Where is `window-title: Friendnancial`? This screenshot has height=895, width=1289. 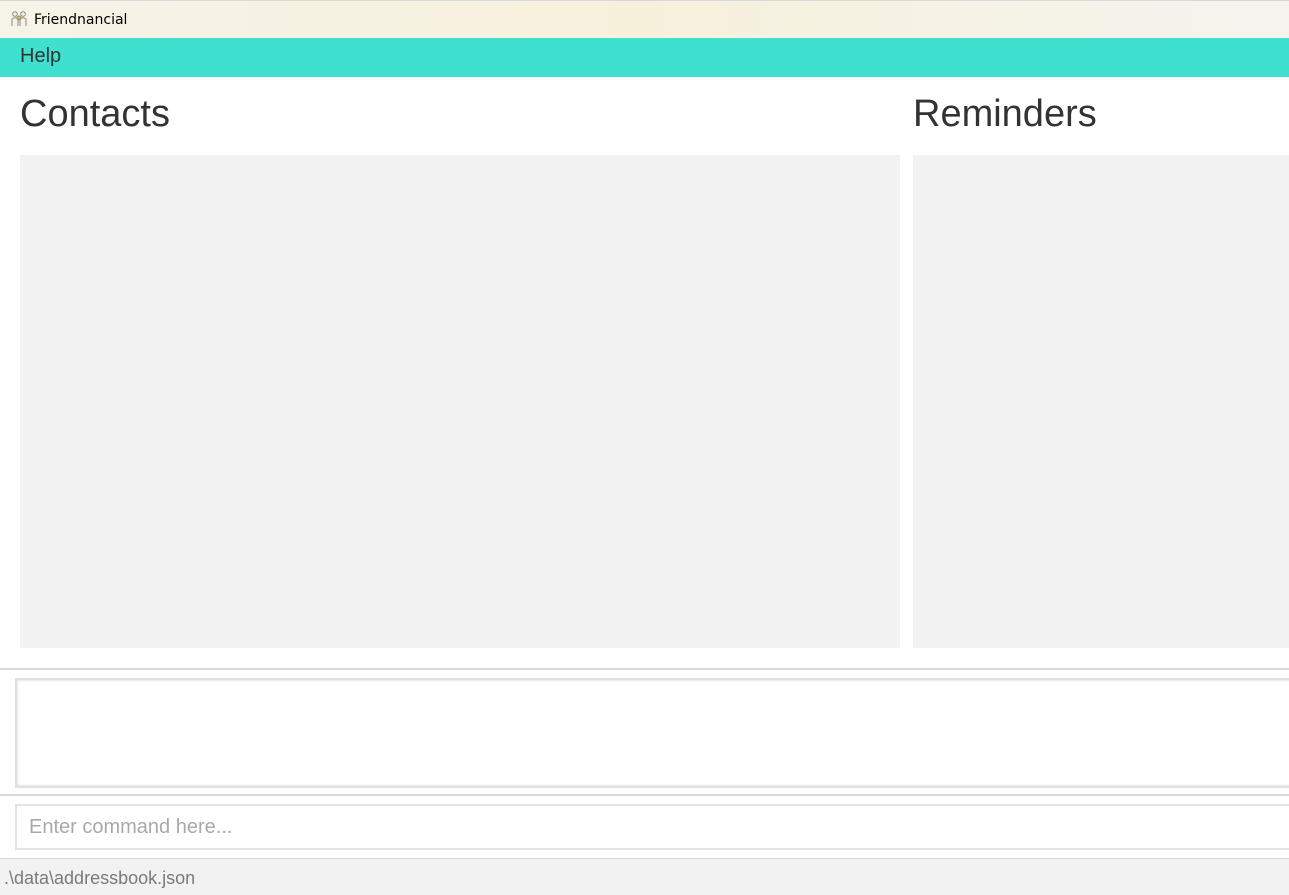 window-title: Friendnancial is located at coordinates (81, 20).